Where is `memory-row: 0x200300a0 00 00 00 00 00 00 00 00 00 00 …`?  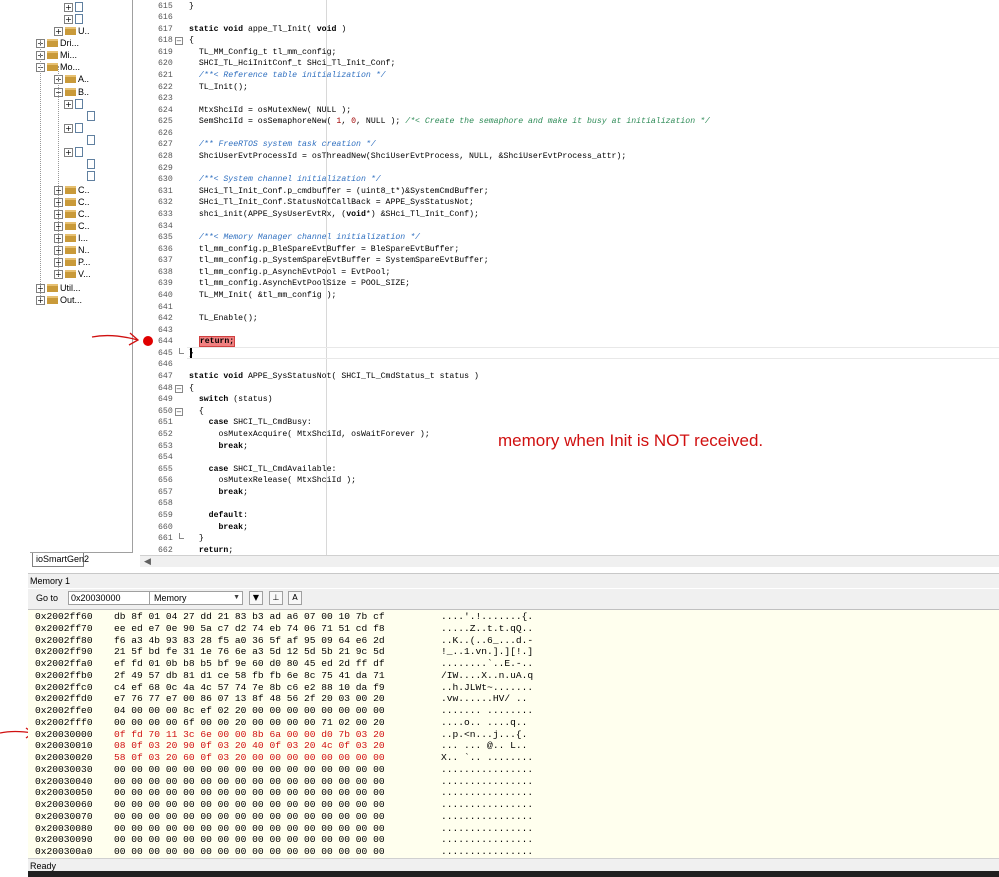 memory-row: 0x200300a0 00 00 00 00 00 00 00 00 00 00 … is located at coordinates (513, 852).